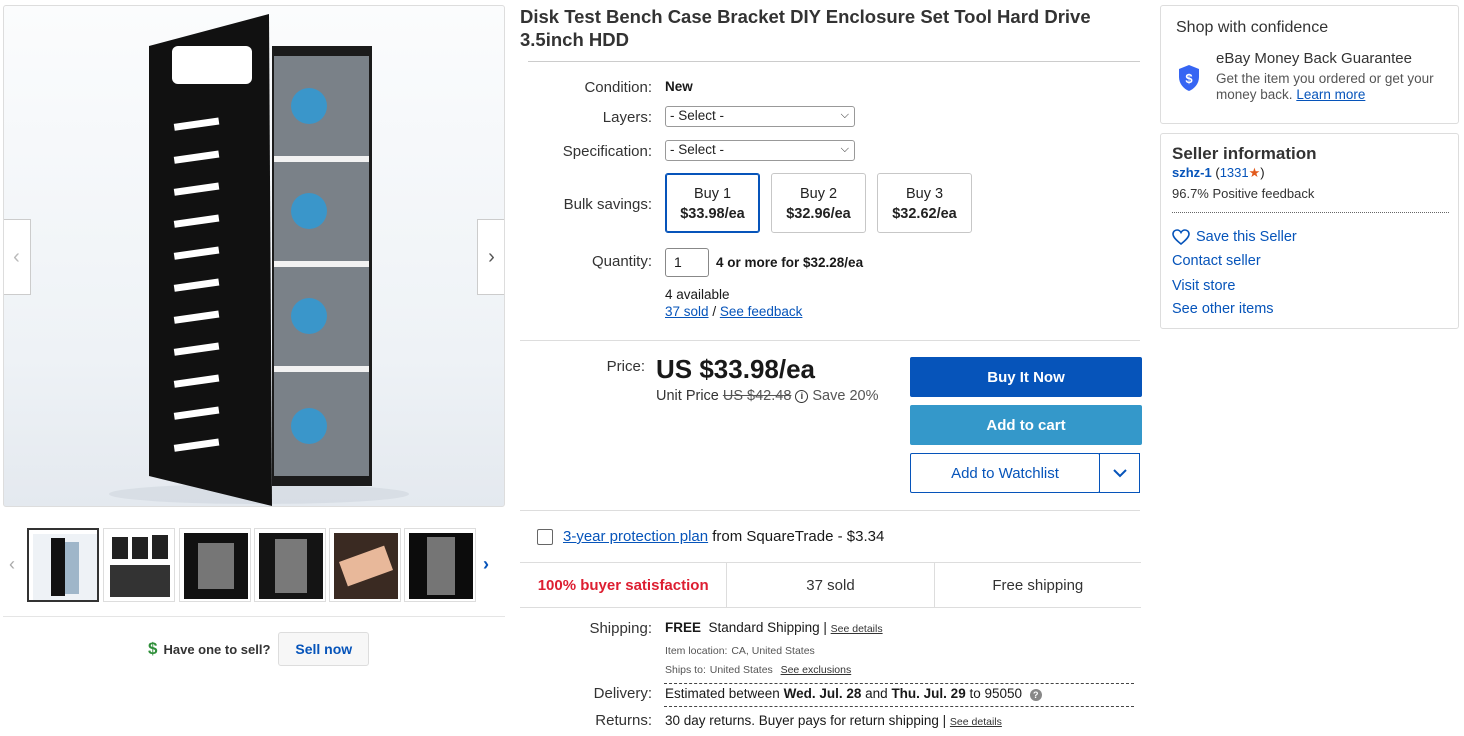 This screenshot has height=736, width=1464. I want to click on sell-section: $ Have one to sell? Sell now, so click(259, 649).